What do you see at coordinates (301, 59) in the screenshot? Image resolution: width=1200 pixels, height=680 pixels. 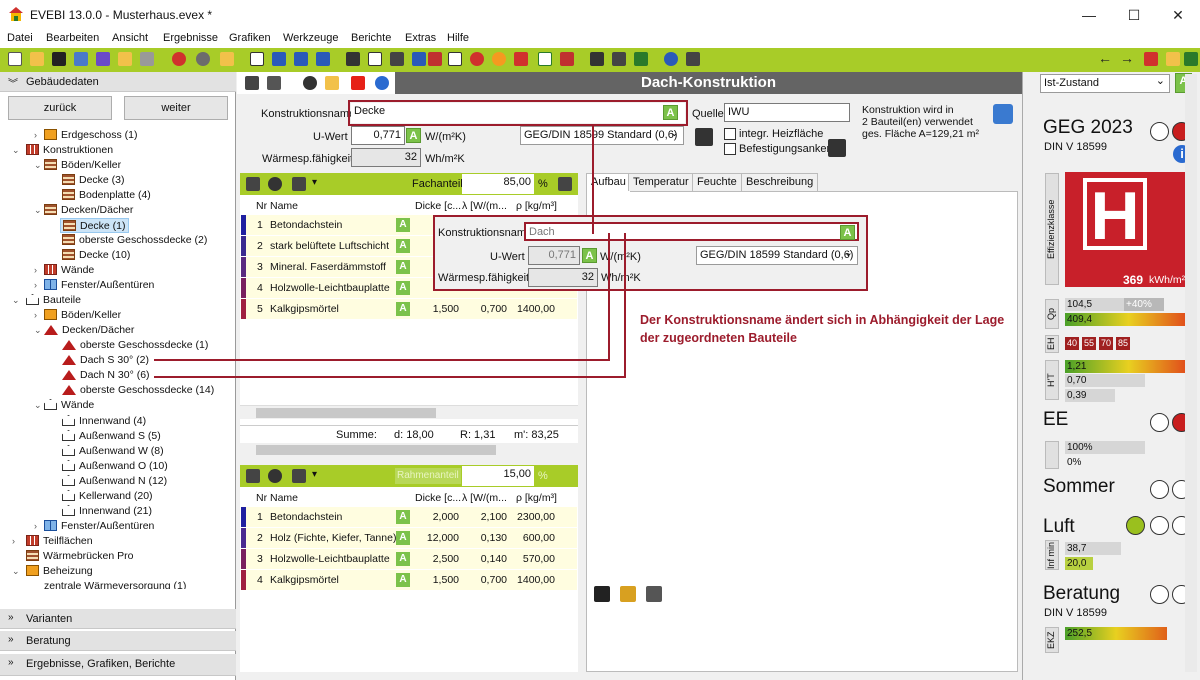 I see `sum-icon` at bounding box center [301, 59].